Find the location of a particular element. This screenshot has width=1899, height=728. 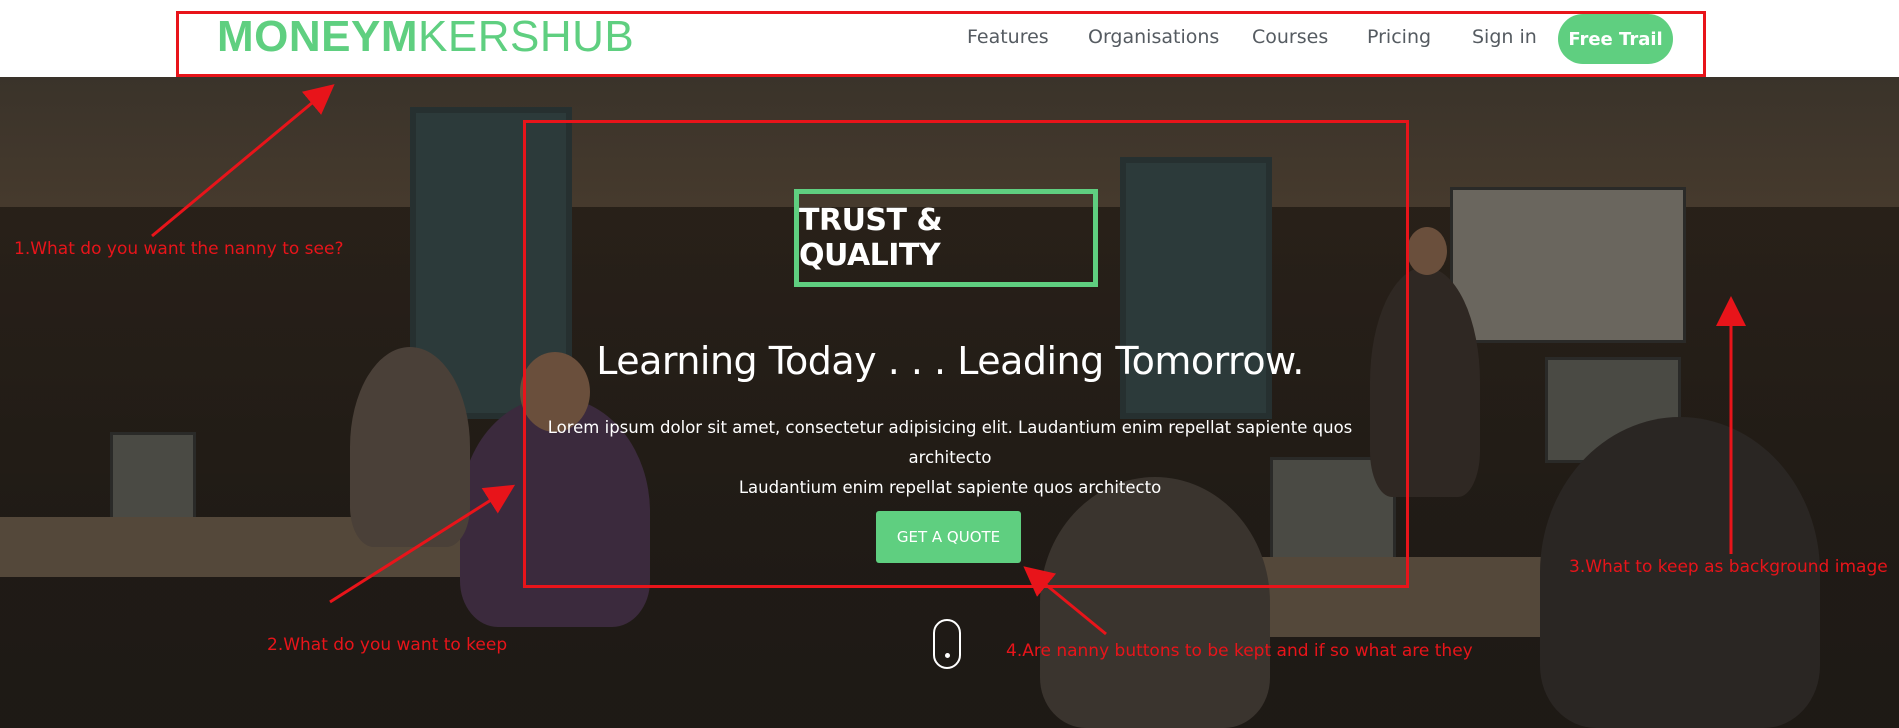

annotation-note-2: 2.What do you want to keep is located at coordinates (387, 645).